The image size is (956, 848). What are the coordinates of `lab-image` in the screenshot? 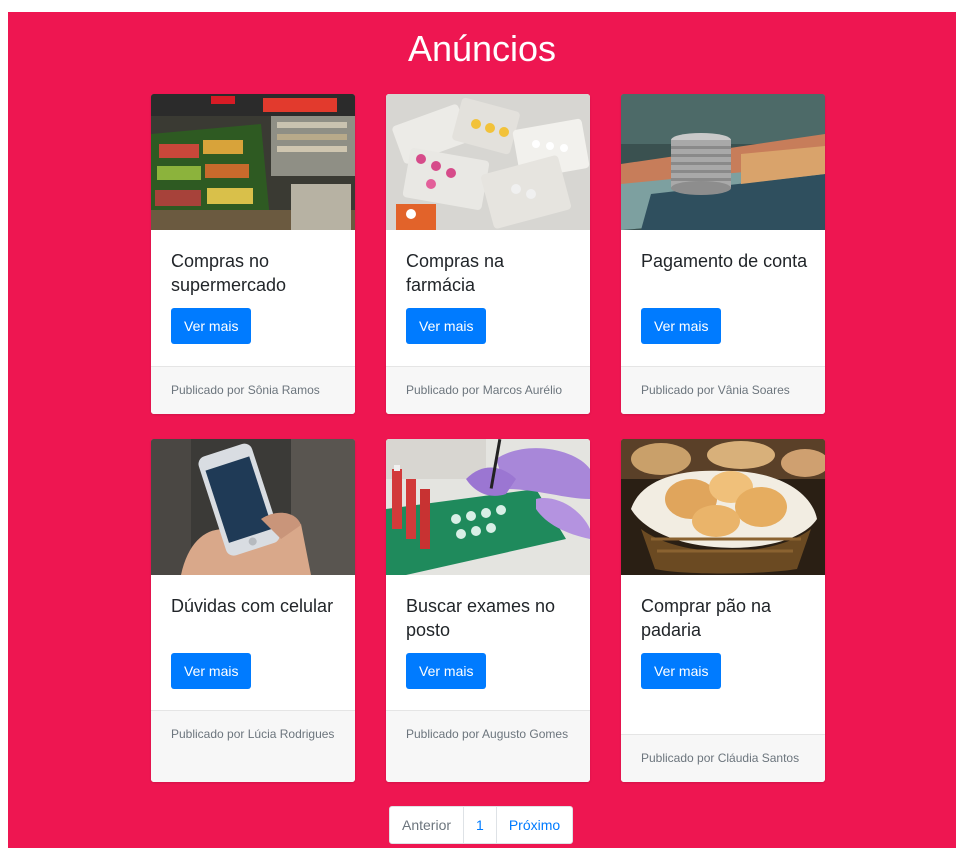 It's located at (488, 507).